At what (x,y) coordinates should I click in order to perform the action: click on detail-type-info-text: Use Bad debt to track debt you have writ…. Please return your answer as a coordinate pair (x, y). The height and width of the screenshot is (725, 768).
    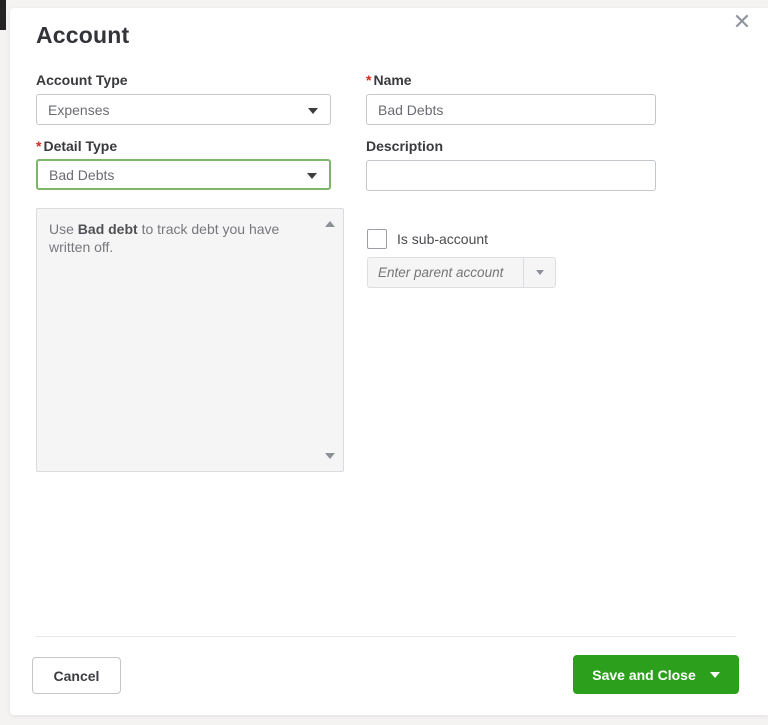
    Looking at the image, I should click on (182, 238).